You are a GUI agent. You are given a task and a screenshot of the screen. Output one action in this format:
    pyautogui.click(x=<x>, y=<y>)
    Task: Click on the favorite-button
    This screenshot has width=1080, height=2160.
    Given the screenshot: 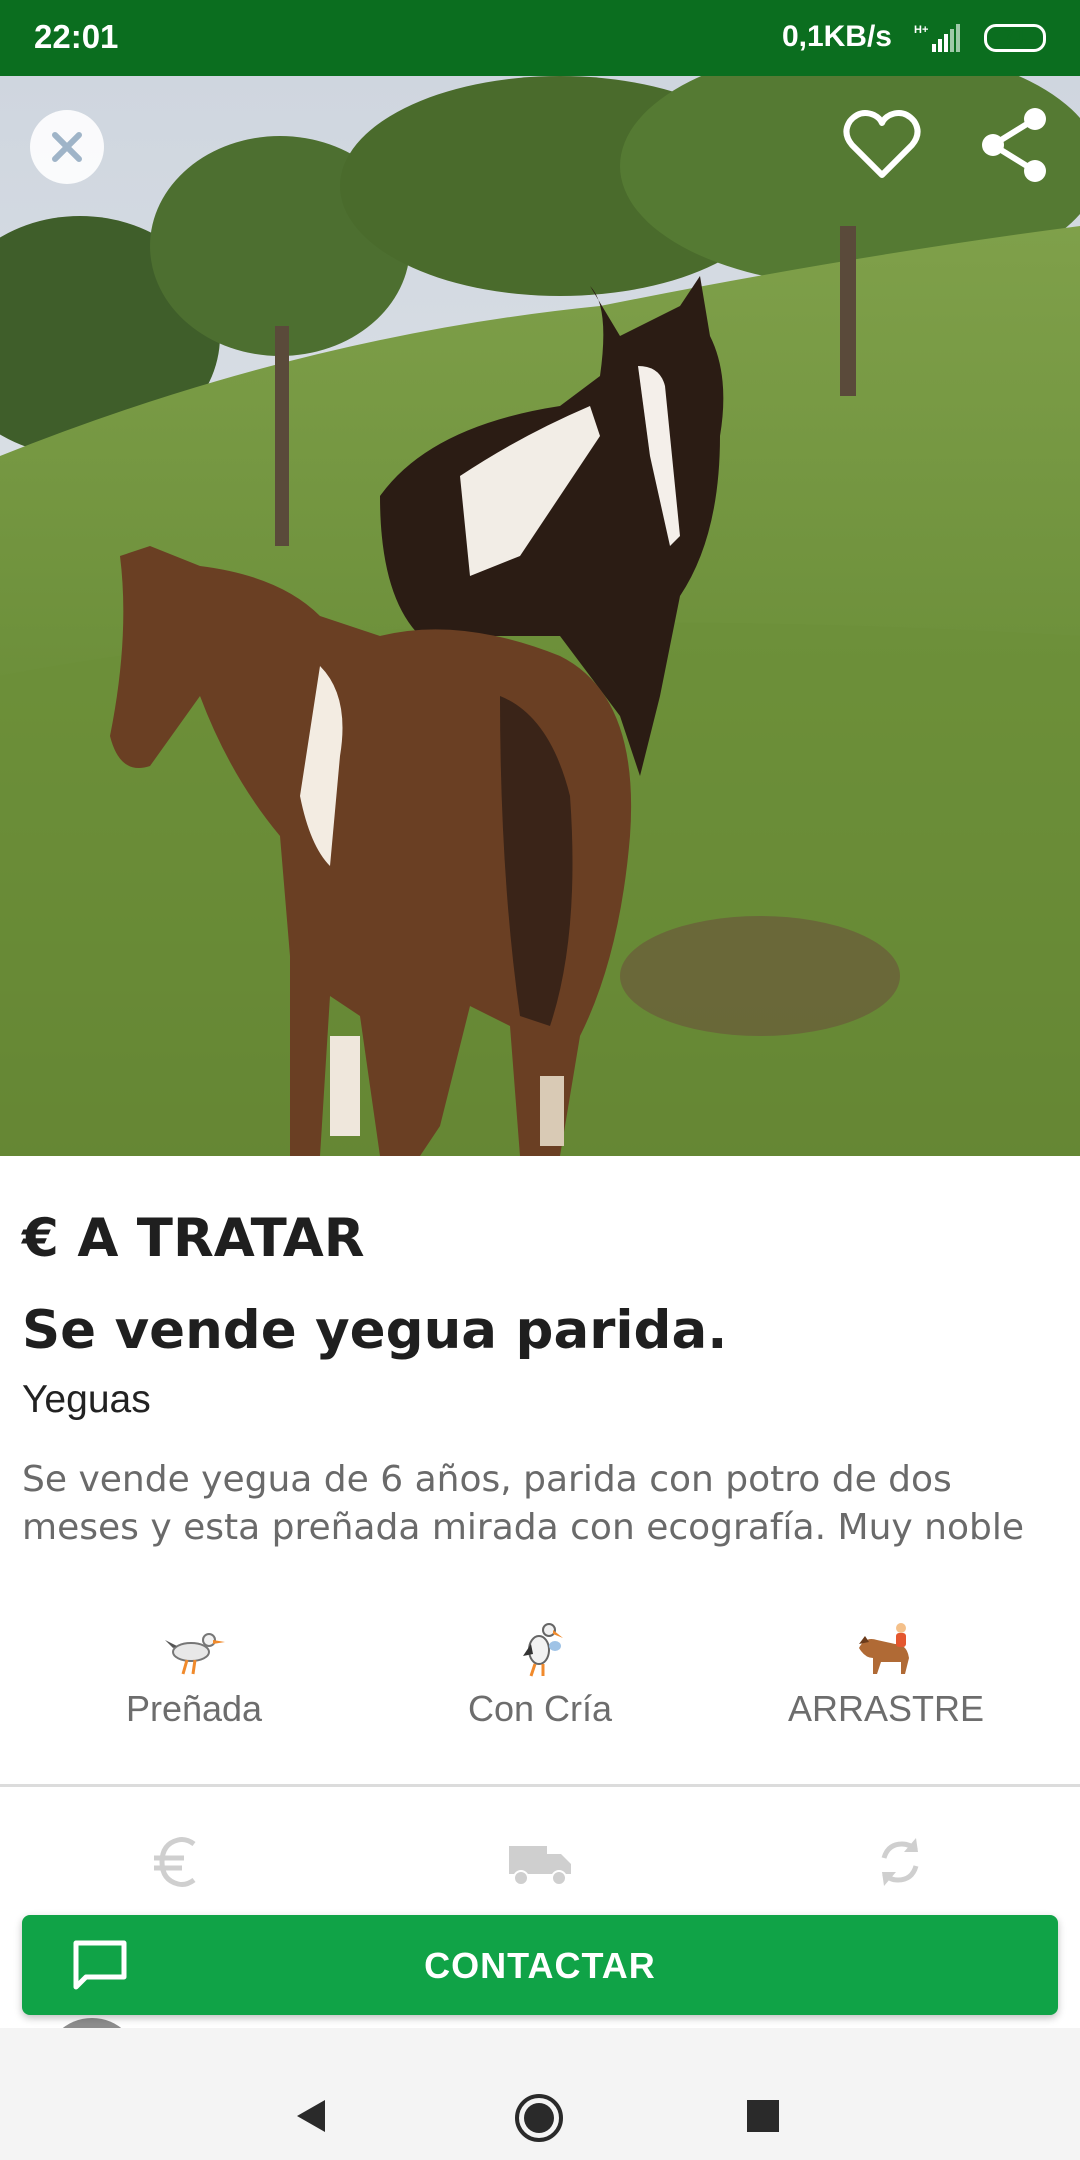 What is the action you would take?
    pyautogui.click(x=882, y=145)
    